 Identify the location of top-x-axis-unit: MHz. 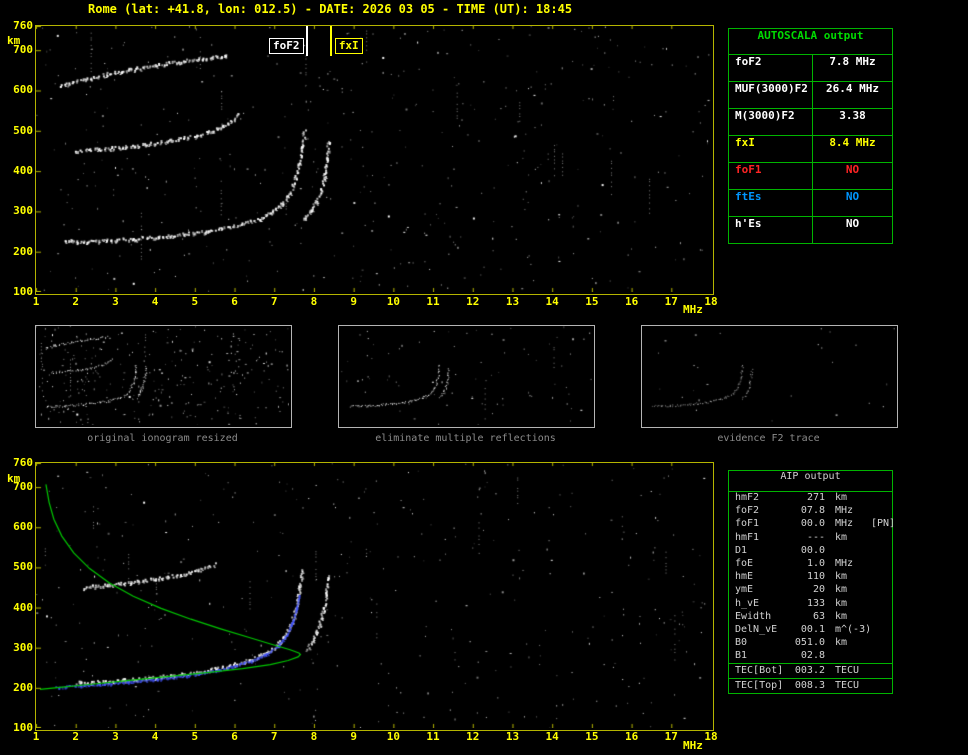
(693, 309).